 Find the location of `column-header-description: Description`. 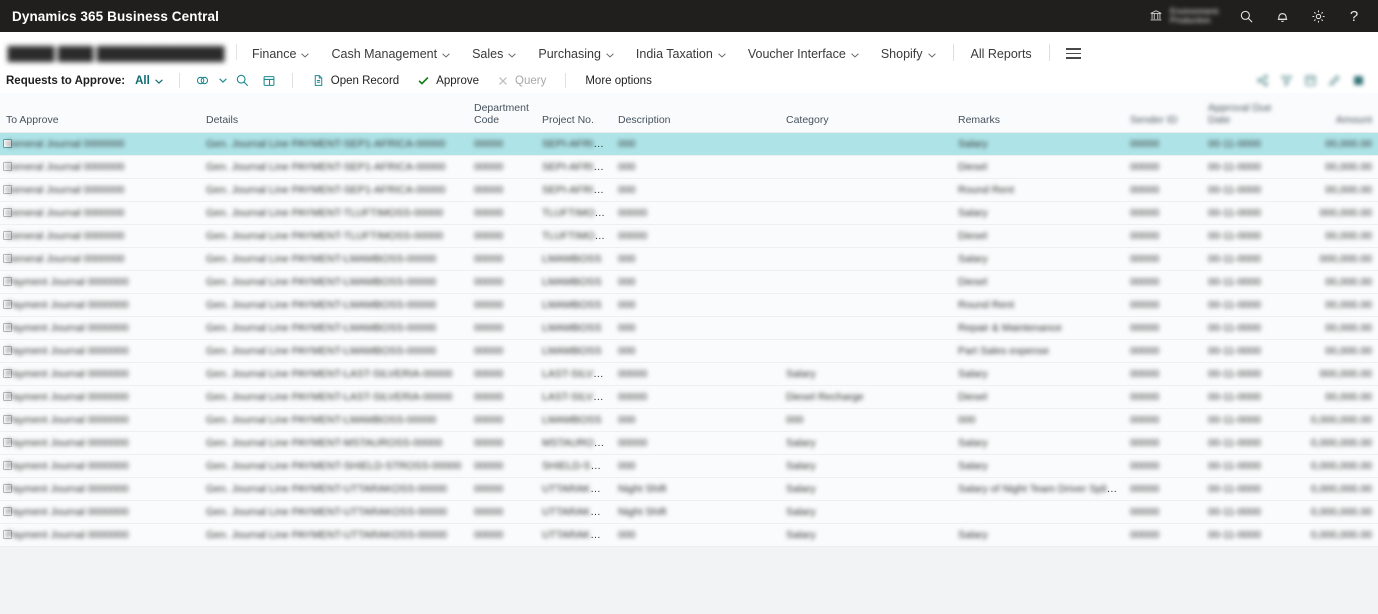

column-header-description: Description is located at coordinates (696, 113).